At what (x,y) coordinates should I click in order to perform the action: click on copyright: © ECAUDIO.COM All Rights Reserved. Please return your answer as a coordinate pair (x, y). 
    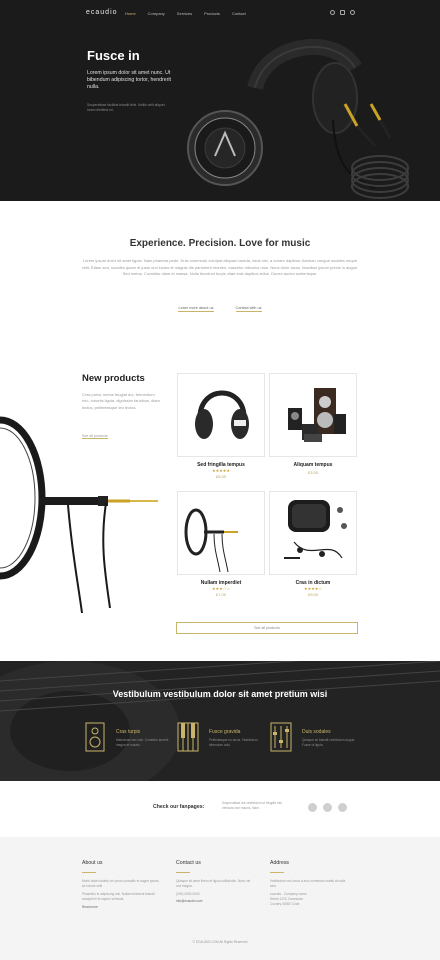
    Looking at the image, I should click on (220, 942).